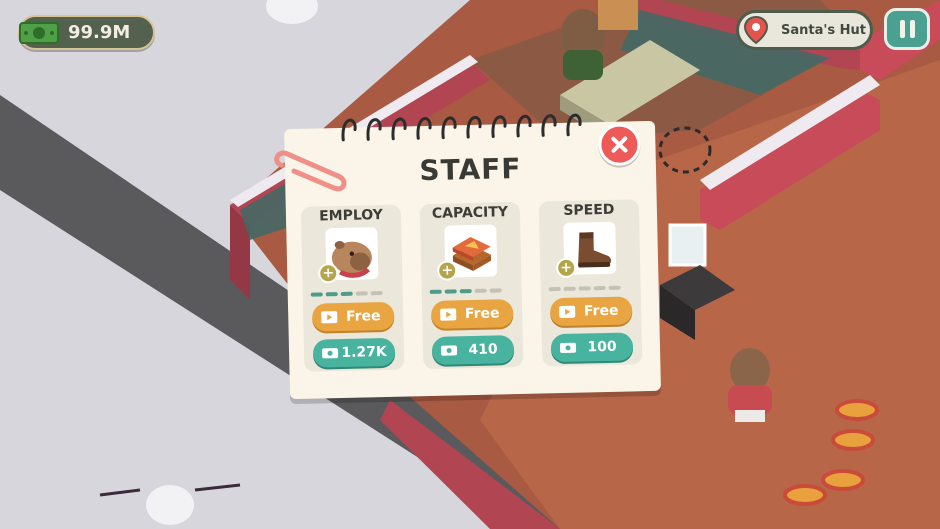 This screenshot has height=529, width=940. Describe the element at coordinates (350, 216) in the screenshot. I see `upgrade-label: EMPLOY` at that location.